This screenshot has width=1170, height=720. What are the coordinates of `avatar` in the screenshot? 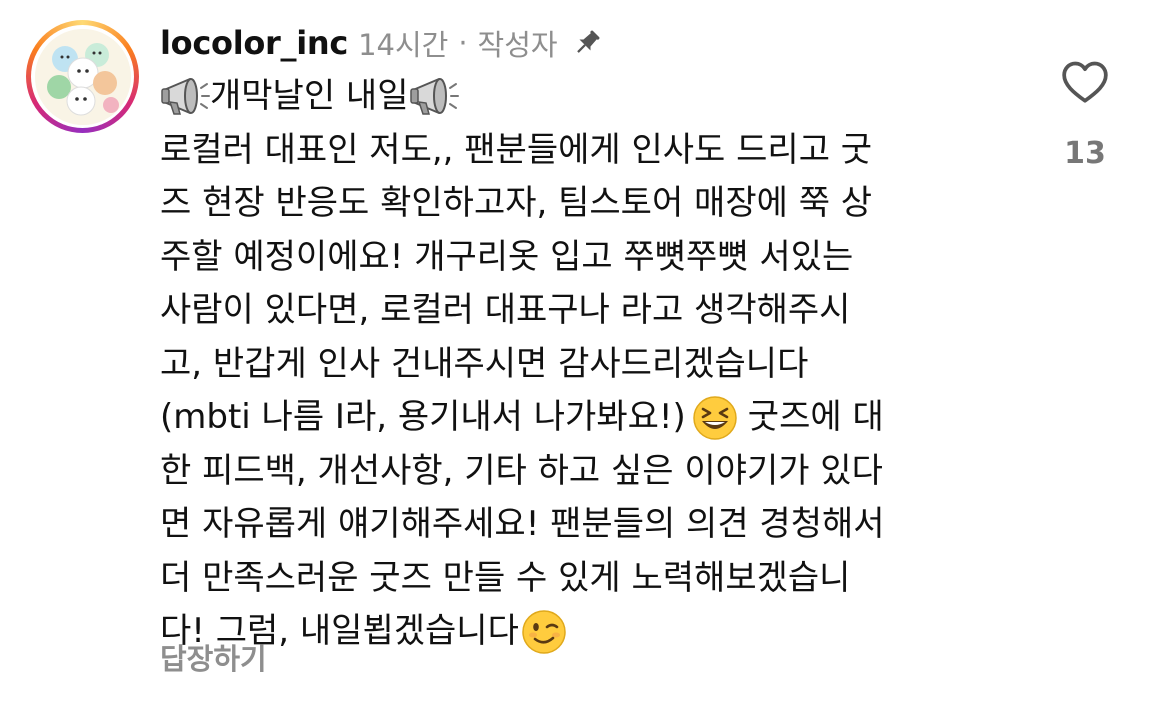 It's located at (82, 76).